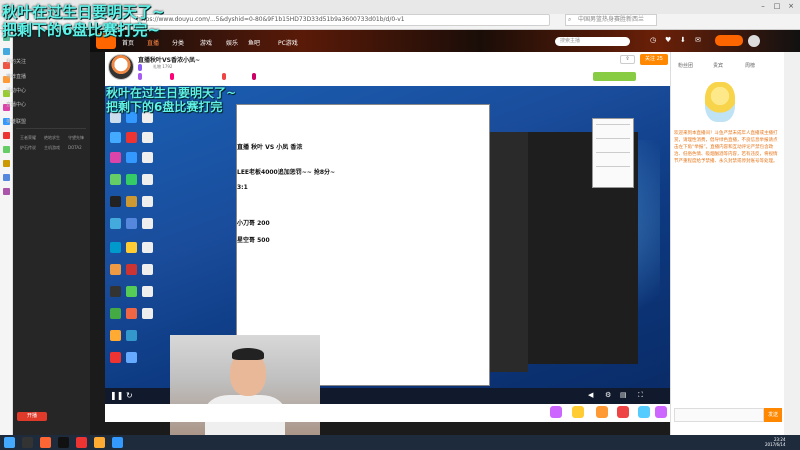 Image resolution: width=800 pixels, height=450 pixels. What do you see at coordinates (129, 395) in the screenshot?
I see `refresh-icon: ↻` at bounding box center [129, 395].